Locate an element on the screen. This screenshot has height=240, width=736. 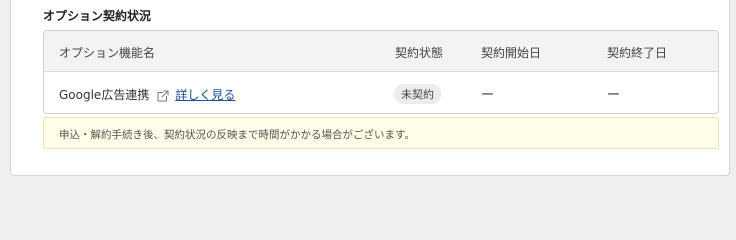
notice-text: 申込・解約手続き後、契約状況の反映まで時間がかかる場合がございます。 is located at coordinates (237, 135).